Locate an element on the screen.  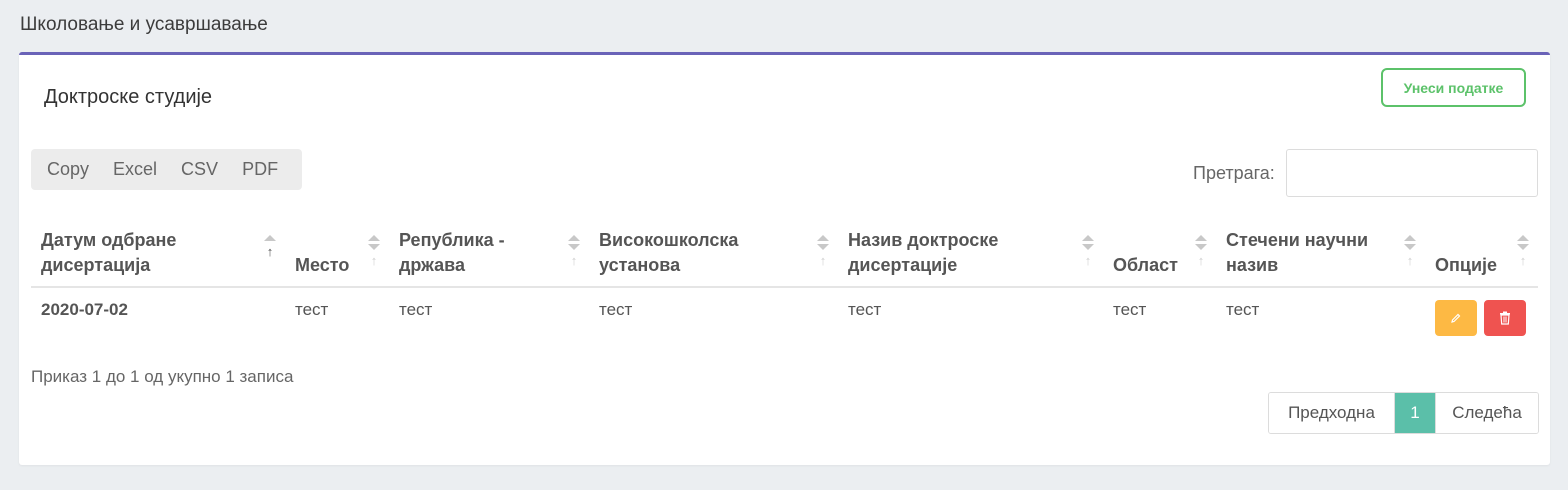
pencil-icon is located at coordinates (1456, 318).